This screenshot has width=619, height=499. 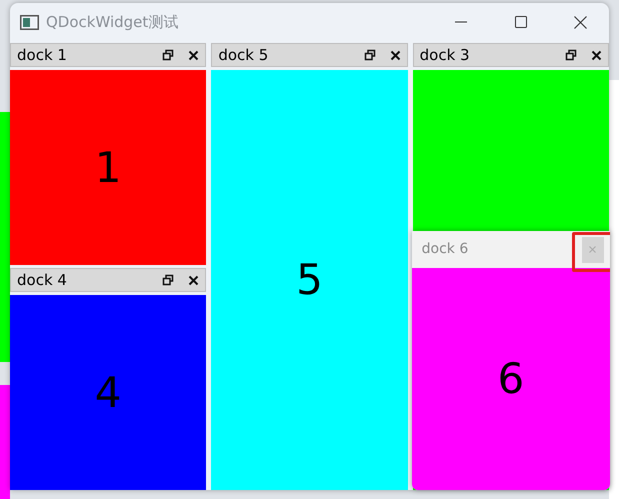 I want to click on dock-title: dock 1, so click(x=42, y=55).